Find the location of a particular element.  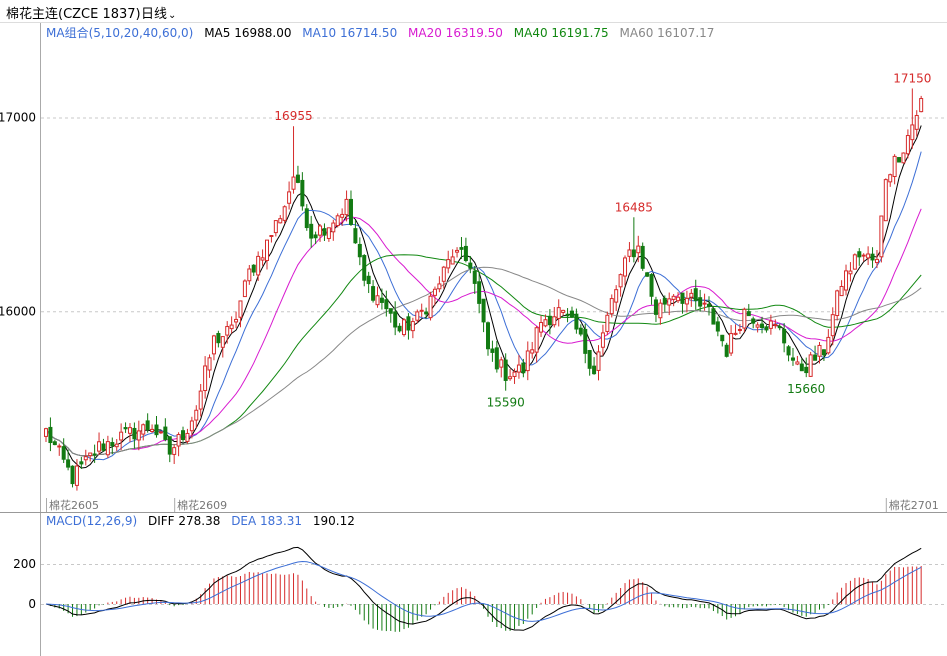

annotation-16485: 16485 is located at coordinates (634, 207).